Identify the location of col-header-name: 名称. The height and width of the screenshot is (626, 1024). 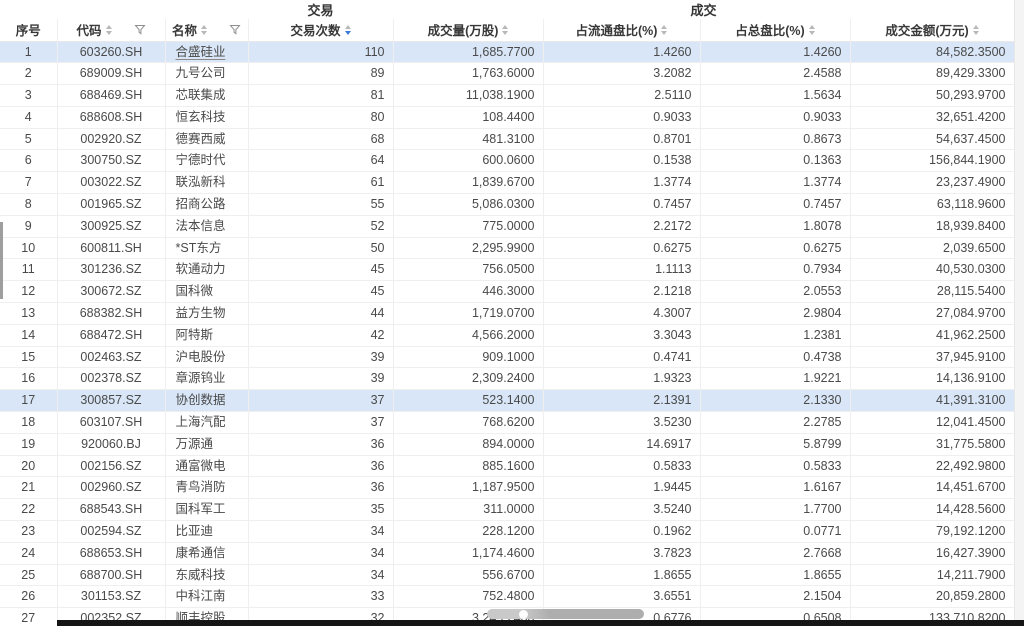
(207, 30).